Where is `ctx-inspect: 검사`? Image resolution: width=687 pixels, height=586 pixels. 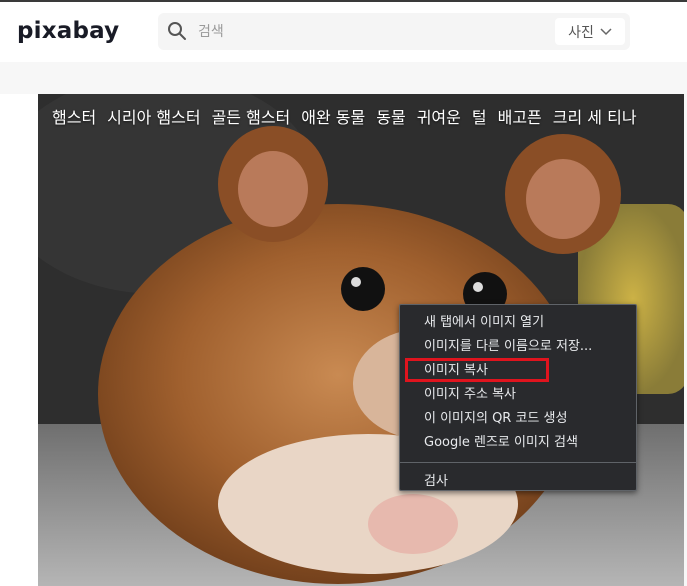 ctx-inspect: 검사 is located at coordinates (518, 482).